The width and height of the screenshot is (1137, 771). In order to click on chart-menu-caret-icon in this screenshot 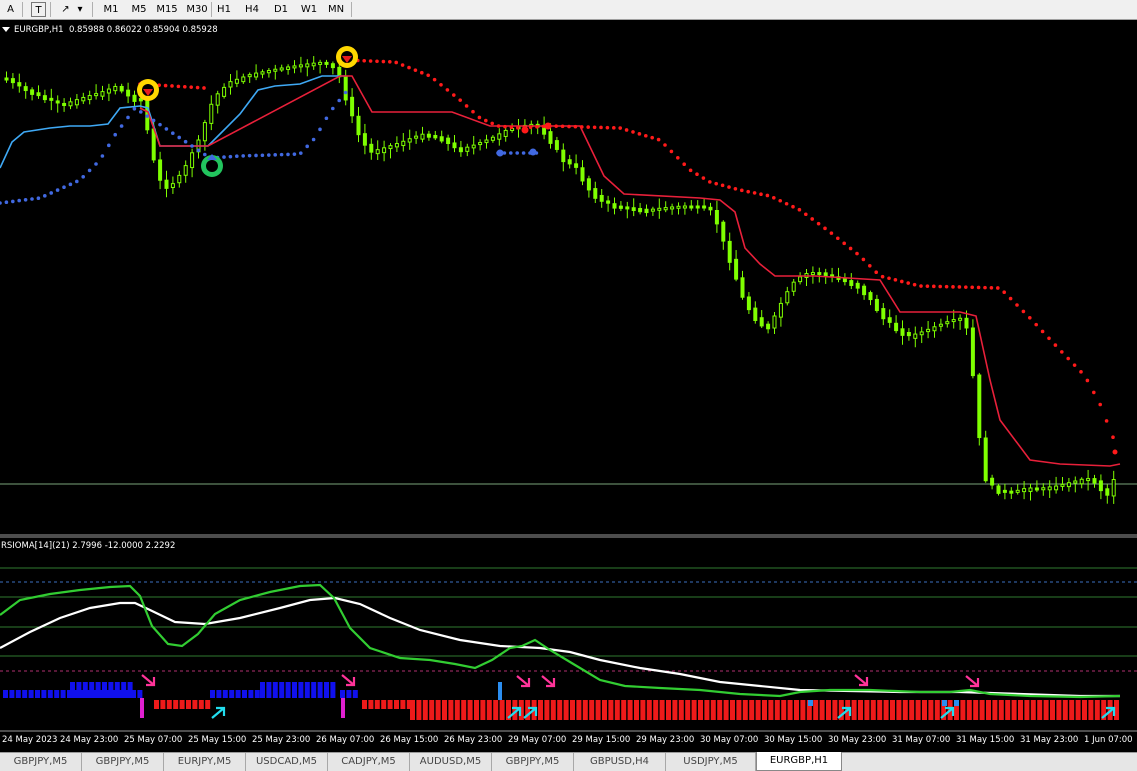, I will do `click(6, 29)`.